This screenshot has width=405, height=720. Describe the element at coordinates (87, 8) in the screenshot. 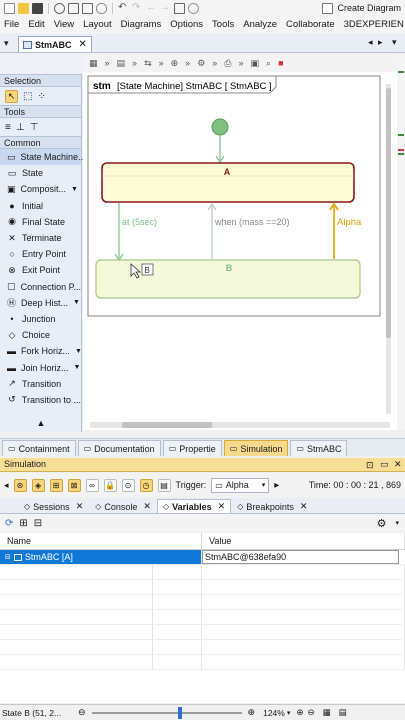

I see `paste-icon` at that location.